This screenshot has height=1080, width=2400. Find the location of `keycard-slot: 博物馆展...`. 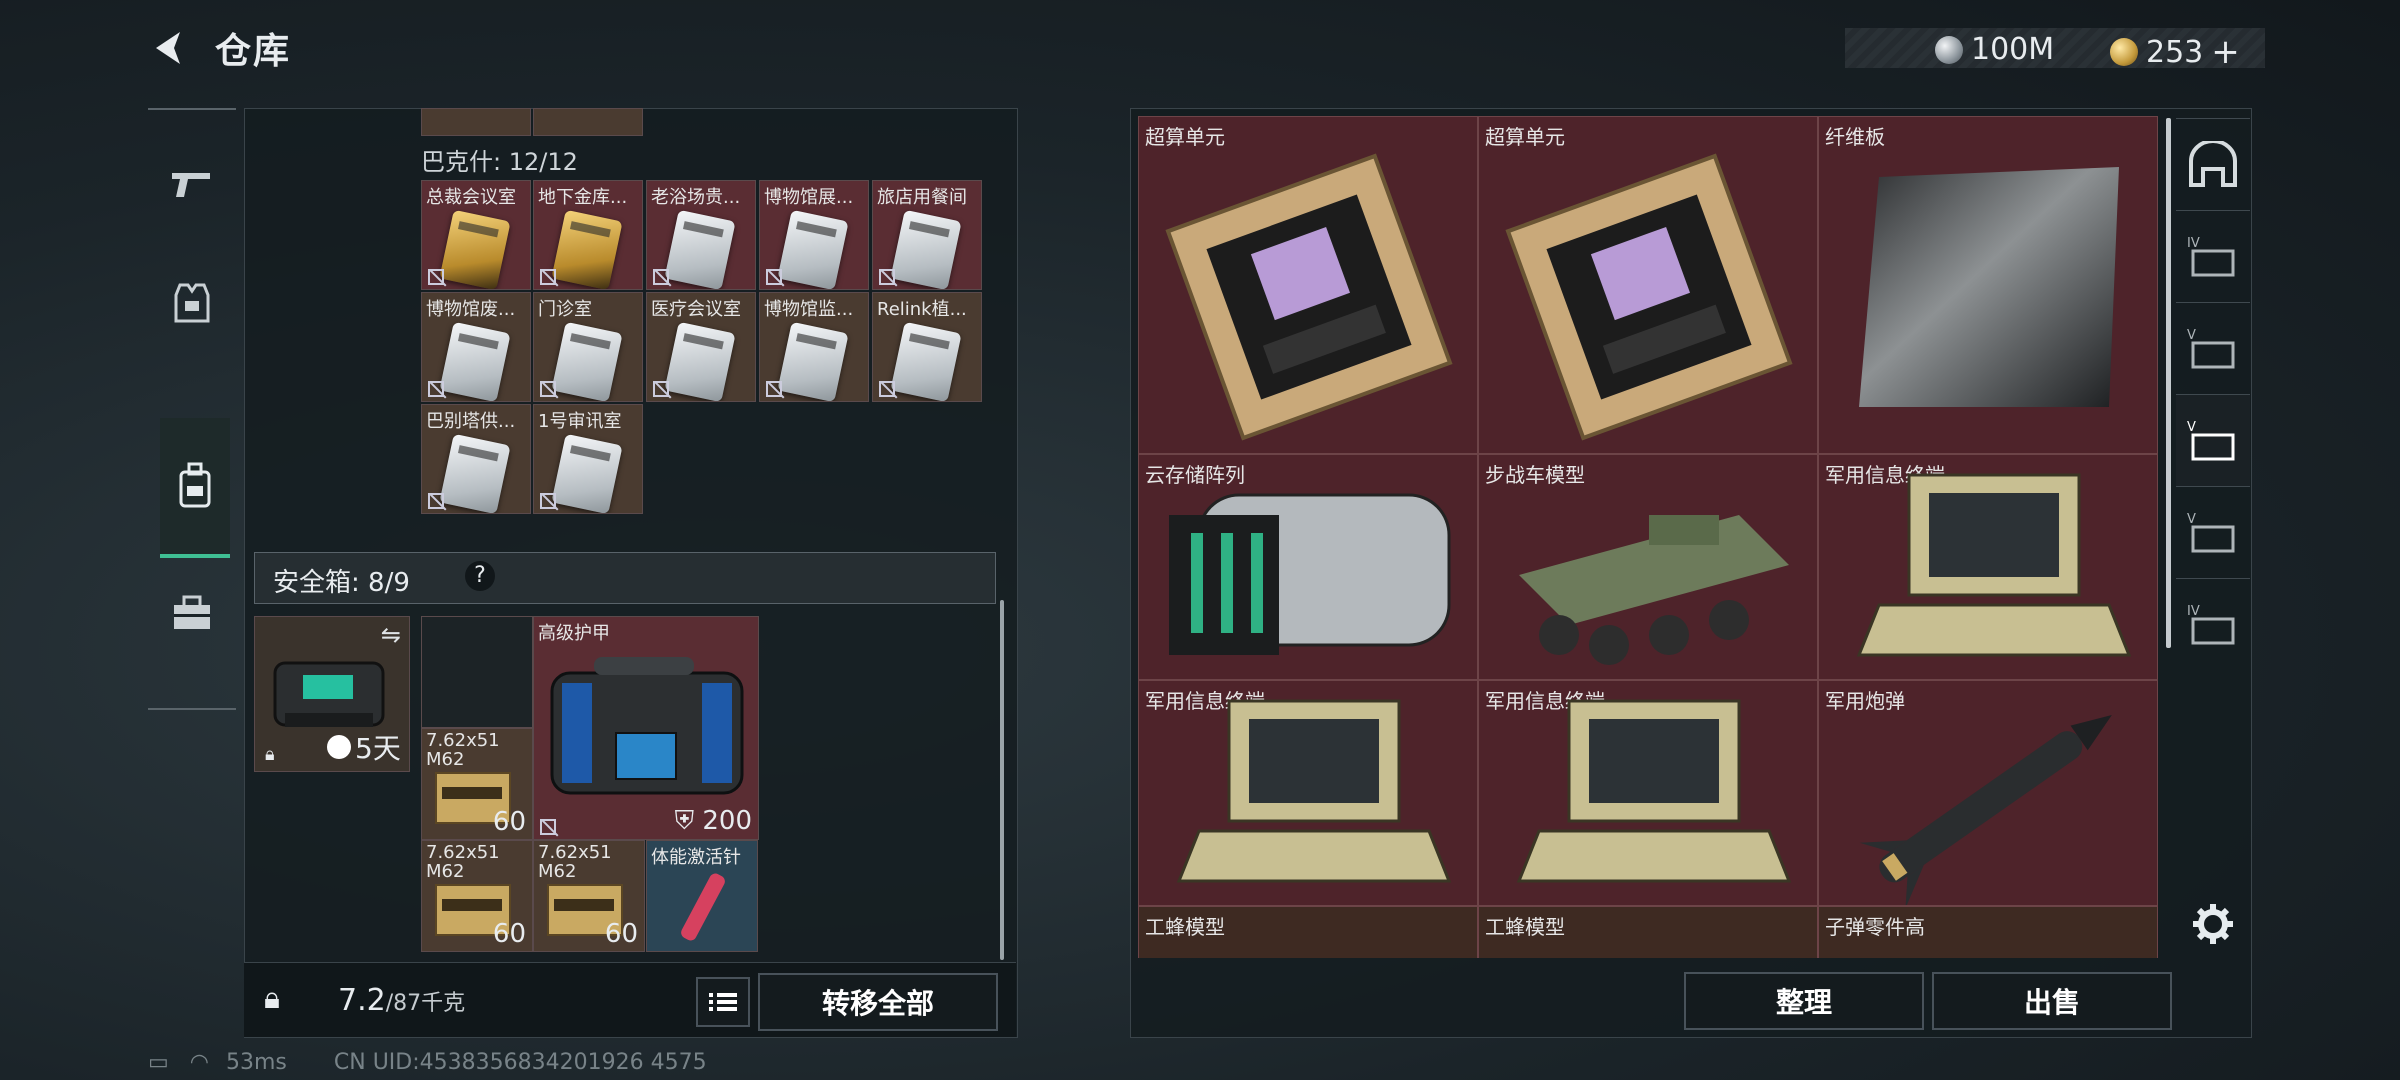

keycard-slot: 博物馆展... is located at coordinates (814, 235).